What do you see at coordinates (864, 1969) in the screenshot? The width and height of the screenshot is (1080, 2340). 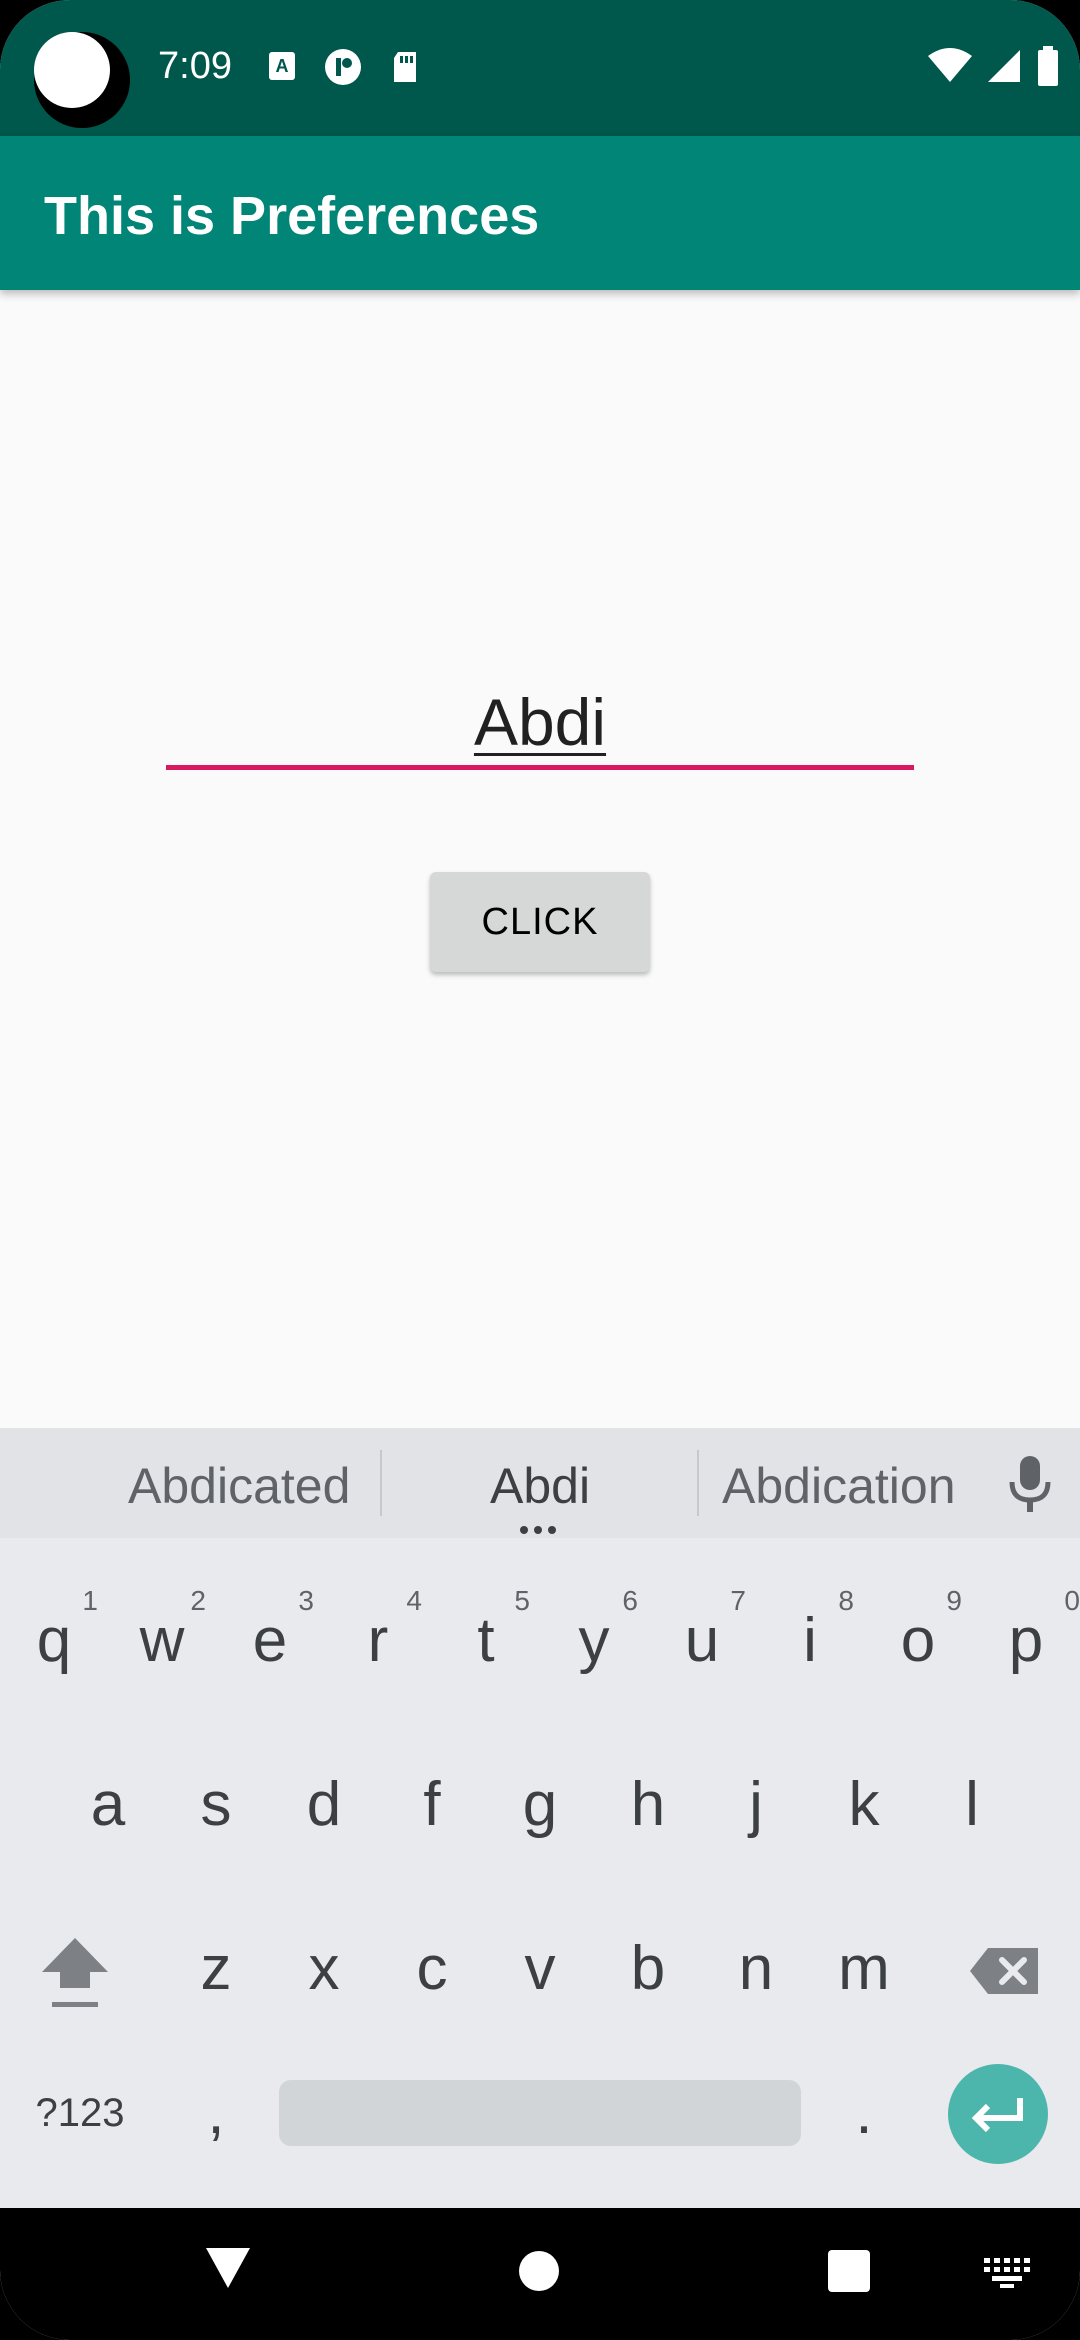 I see `key-m: m` at bounding box center [864, 1969].